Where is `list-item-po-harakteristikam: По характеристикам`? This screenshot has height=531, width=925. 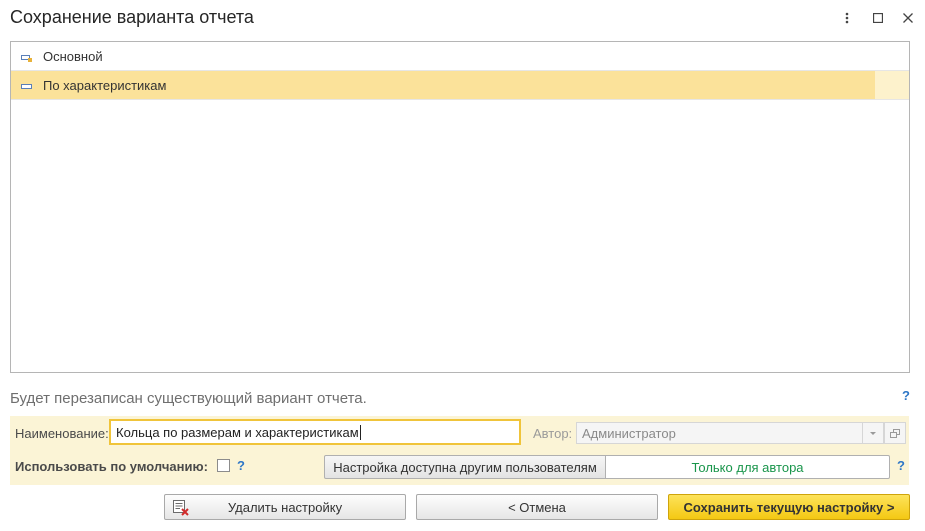 list-item-po-harakteristikam: По характеристикам is located at coordinates (460, 85).